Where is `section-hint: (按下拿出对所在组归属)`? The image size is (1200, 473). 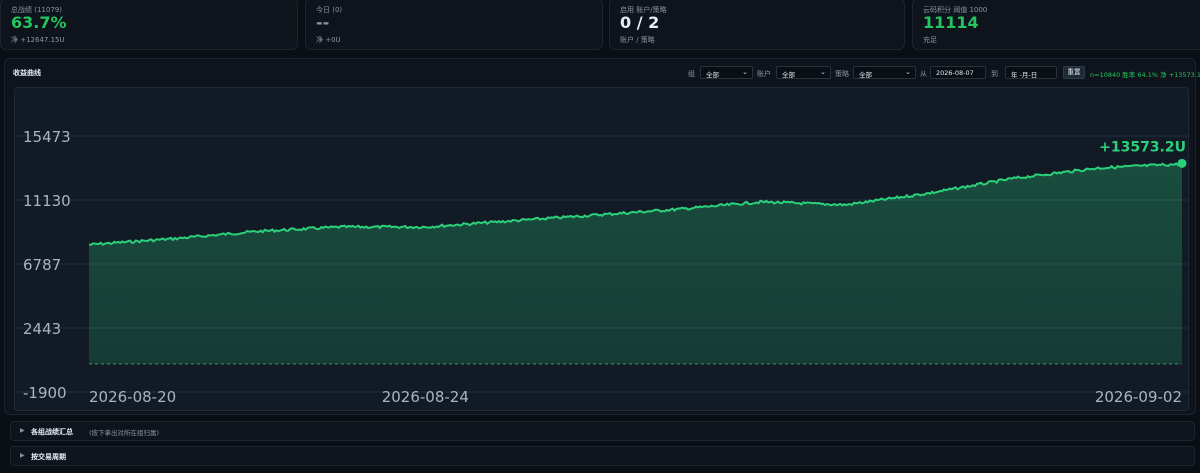 section-hint: (按下拿出对所在组归属) is located at coordinates (124, 433).